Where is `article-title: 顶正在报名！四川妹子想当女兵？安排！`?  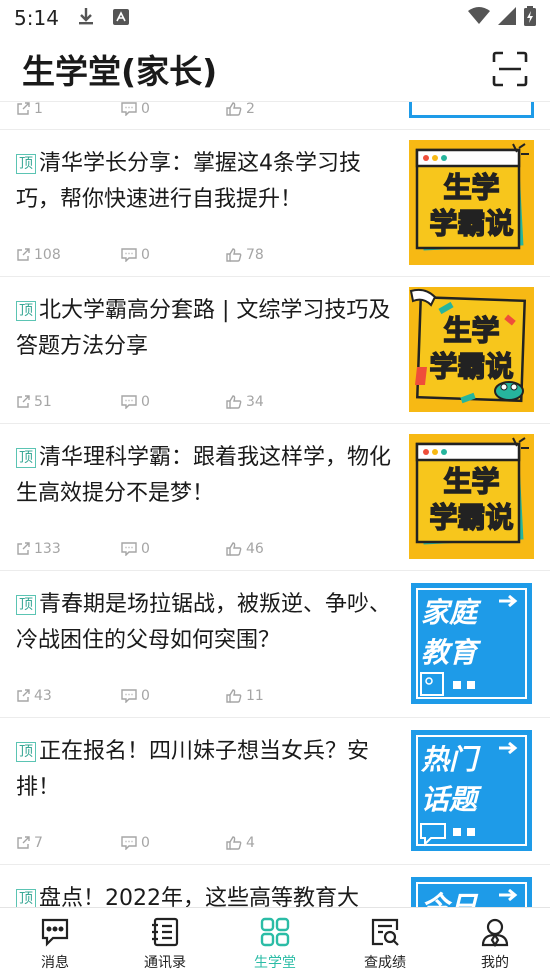
article-title: 顶正在报名！四川妹子想当女兵？安排！ is located at coordinates (206, 770).